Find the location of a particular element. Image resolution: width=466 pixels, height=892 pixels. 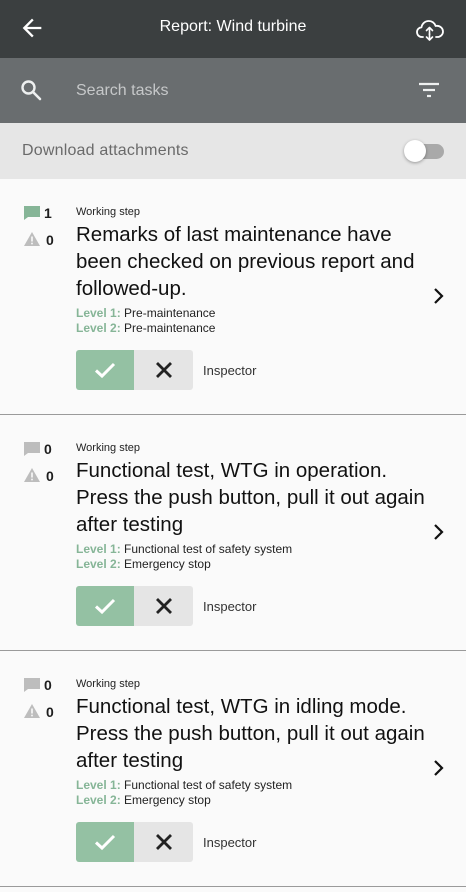

filter-icon is located at coordinates (429, 90).